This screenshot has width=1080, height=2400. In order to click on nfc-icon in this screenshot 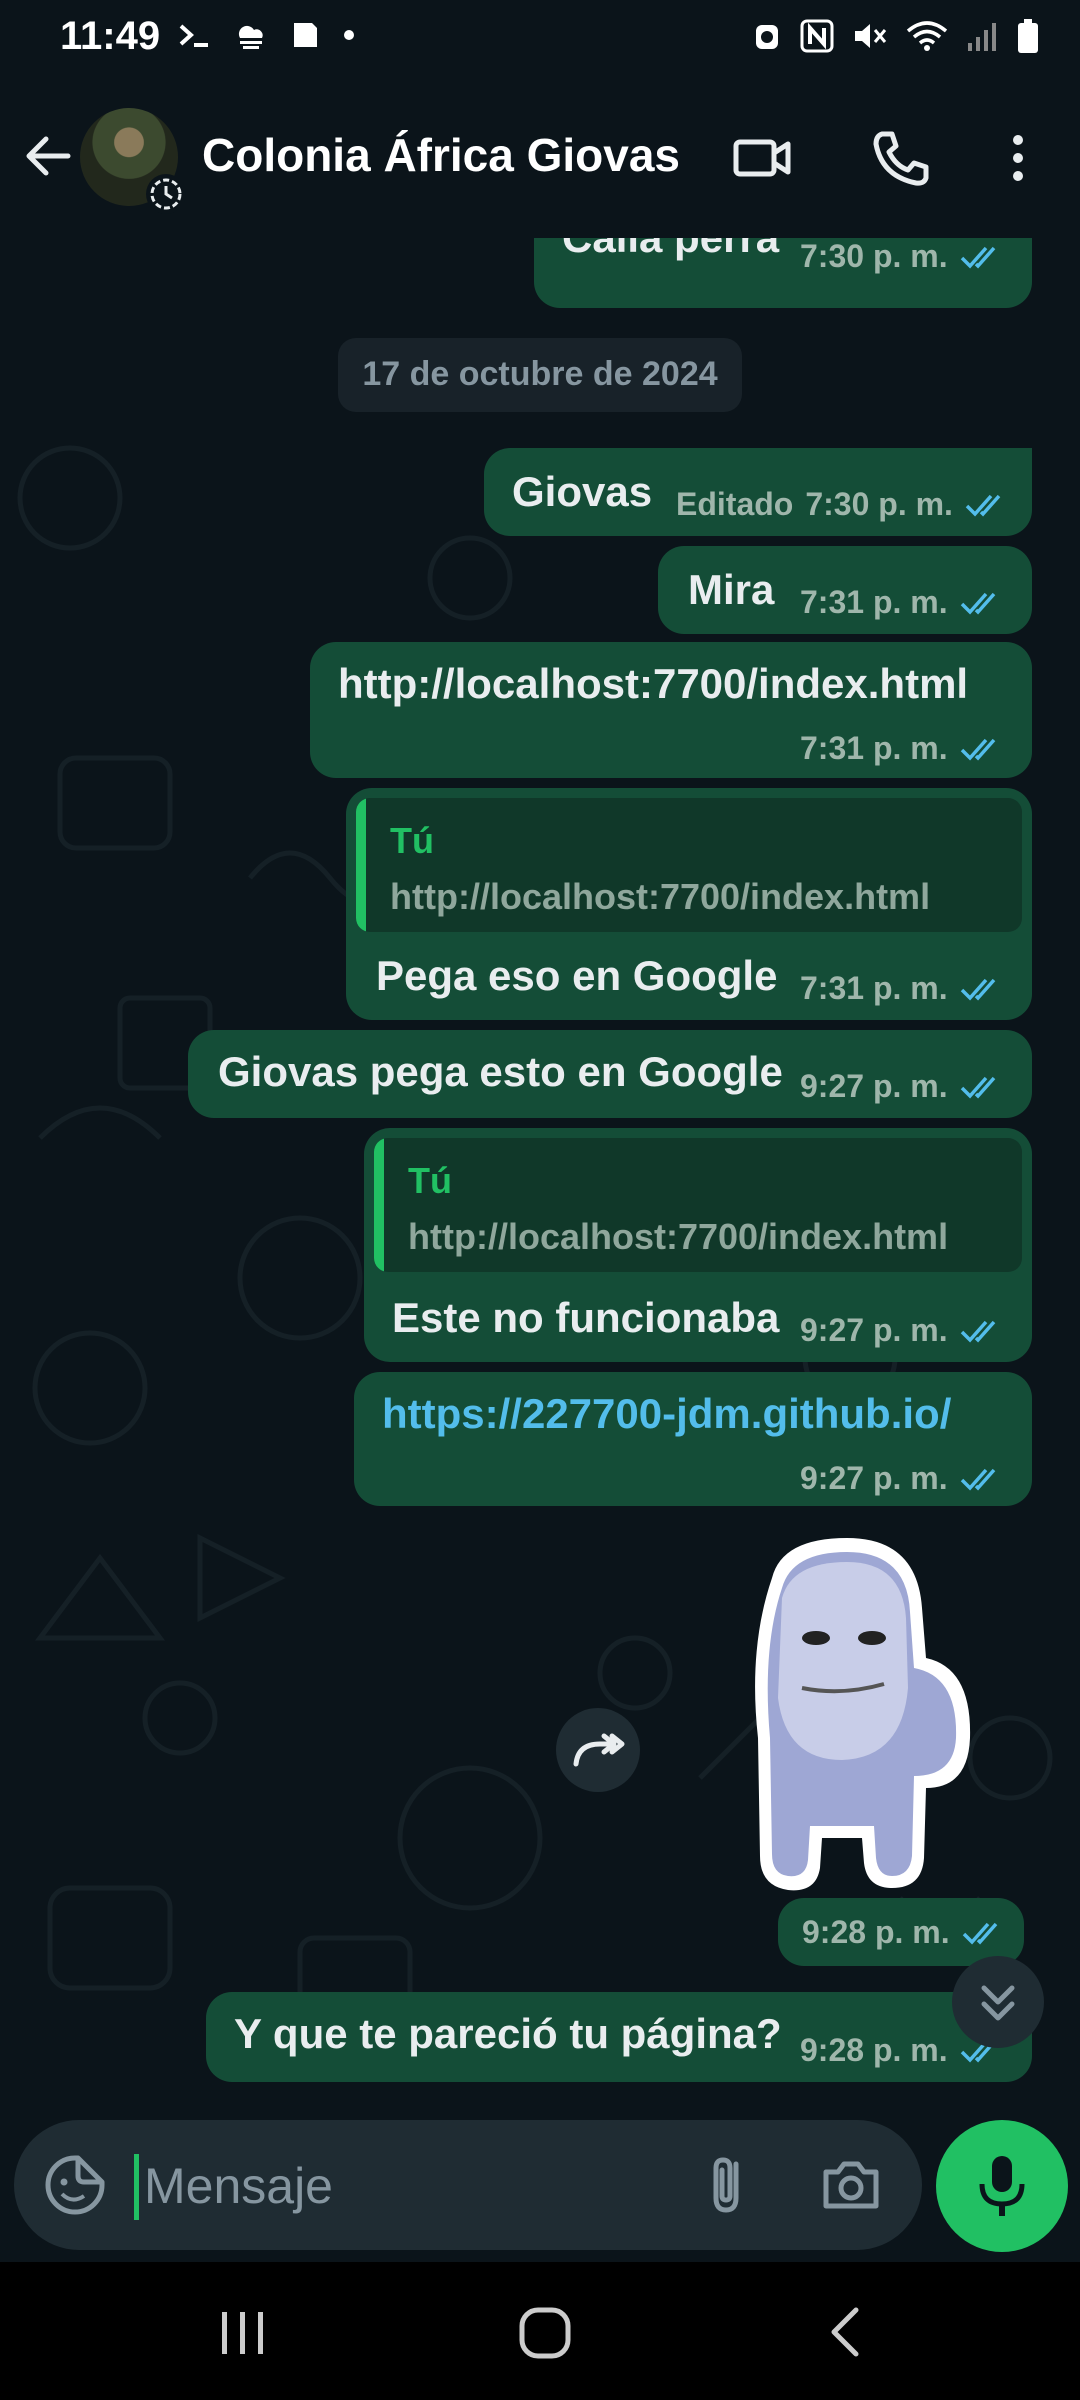, I will do `click(817, 36)`.